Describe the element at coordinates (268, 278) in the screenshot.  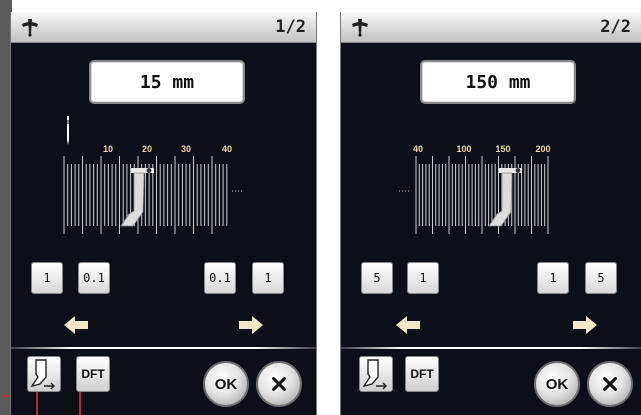
I see `increase-large-step-button: 1` at that location.